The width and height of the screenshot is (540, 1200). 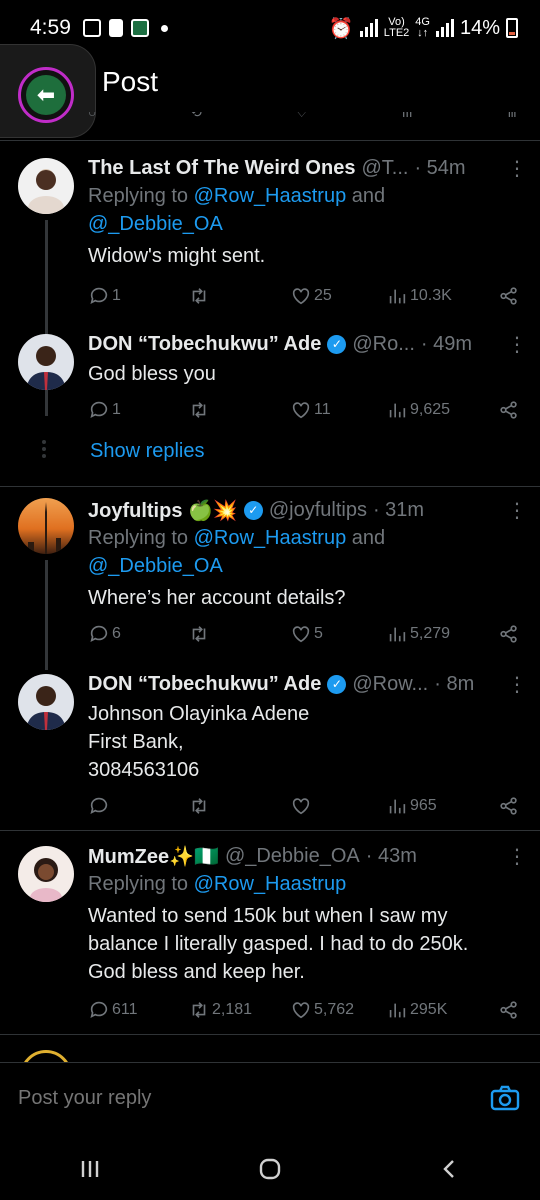 What do you see at coordinates (391, 856) in the screenshot?
I see `tweet-time: · 43m` at bounding box center [391, 856].